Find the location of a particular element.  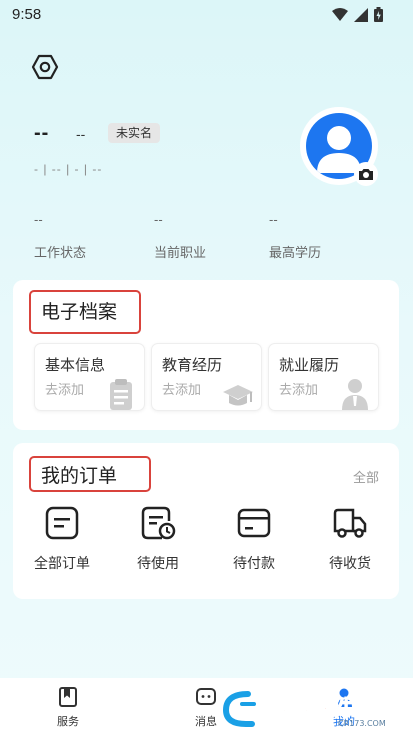

battery-icon is located at coordinates (378, 14).